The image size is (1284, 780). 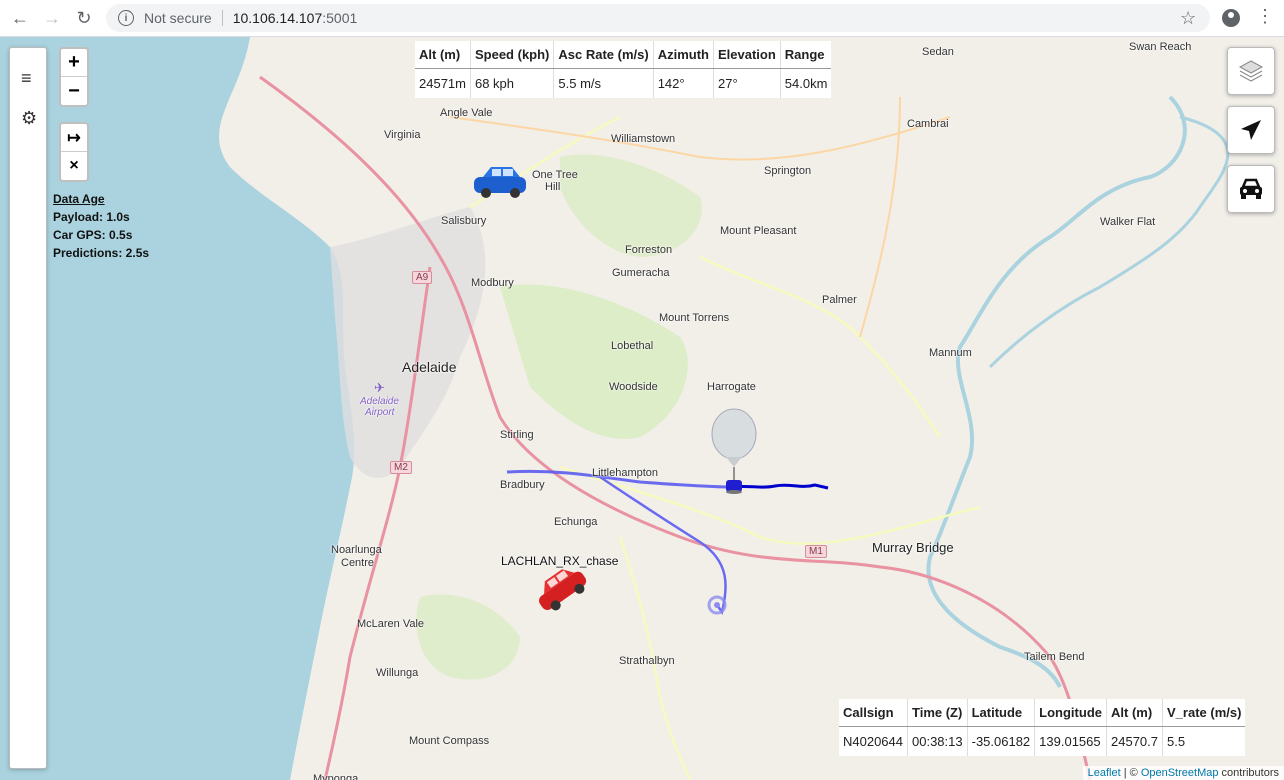 I want to click on place-label: Bradbury, so click(x=522, y=485).